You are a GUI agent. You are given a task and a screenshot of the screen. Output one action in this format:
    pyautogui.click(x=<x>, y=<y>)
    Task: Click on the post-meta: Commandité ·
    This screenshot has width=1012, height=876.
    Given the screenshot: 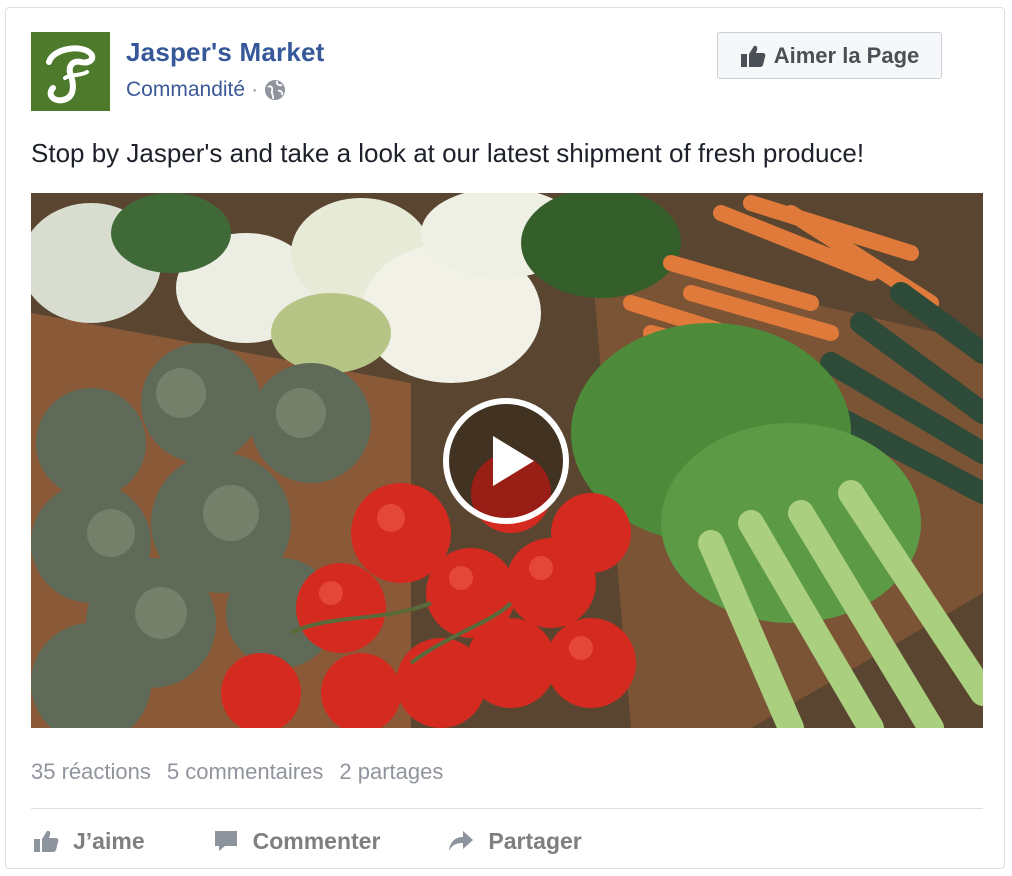 What is the action you would take?
    pyautogui.click(x=206, y=90)
    